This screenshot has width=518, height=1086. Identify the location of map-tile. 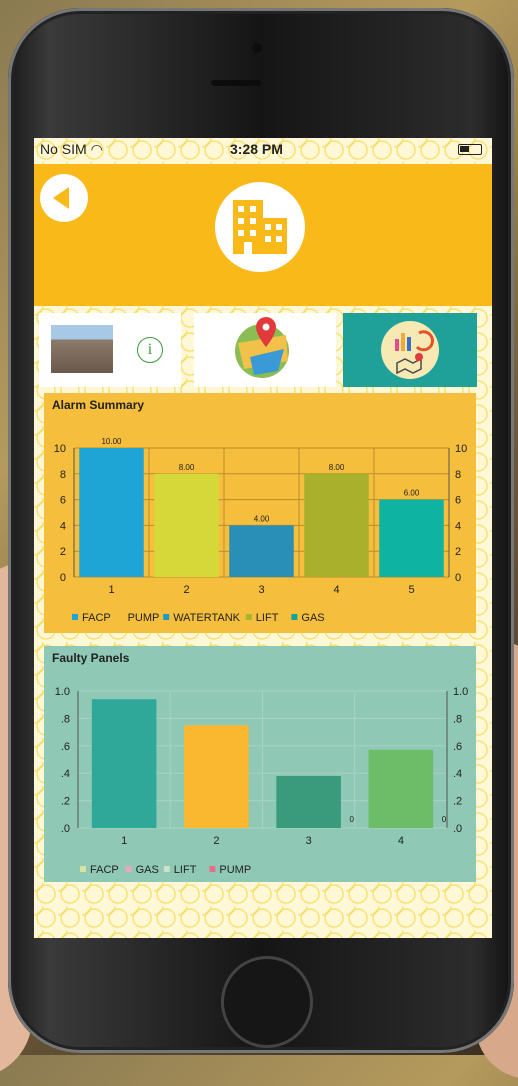
(265, 350).